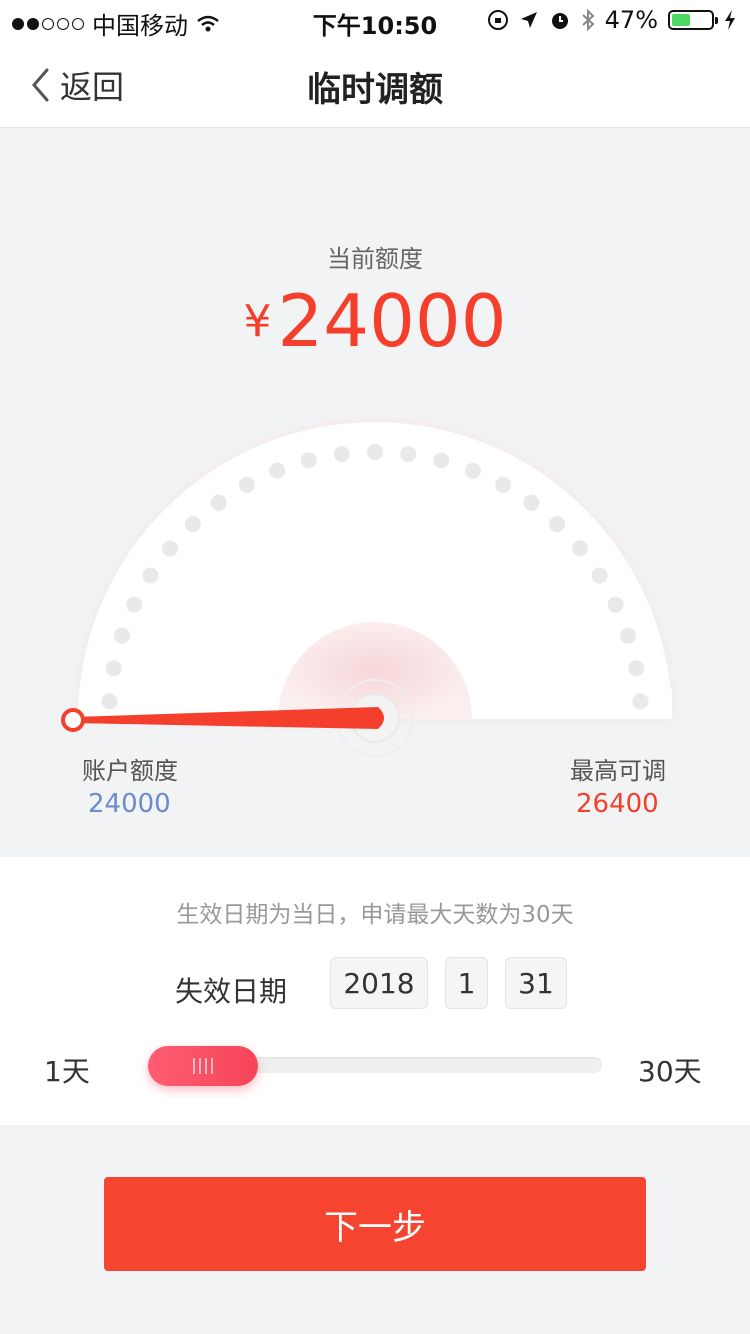 This screenshot has width=750, height=1334. Describe the element at coordinates (631, 20) in the screenshot. I see `battery-percent: 47%` at that location.